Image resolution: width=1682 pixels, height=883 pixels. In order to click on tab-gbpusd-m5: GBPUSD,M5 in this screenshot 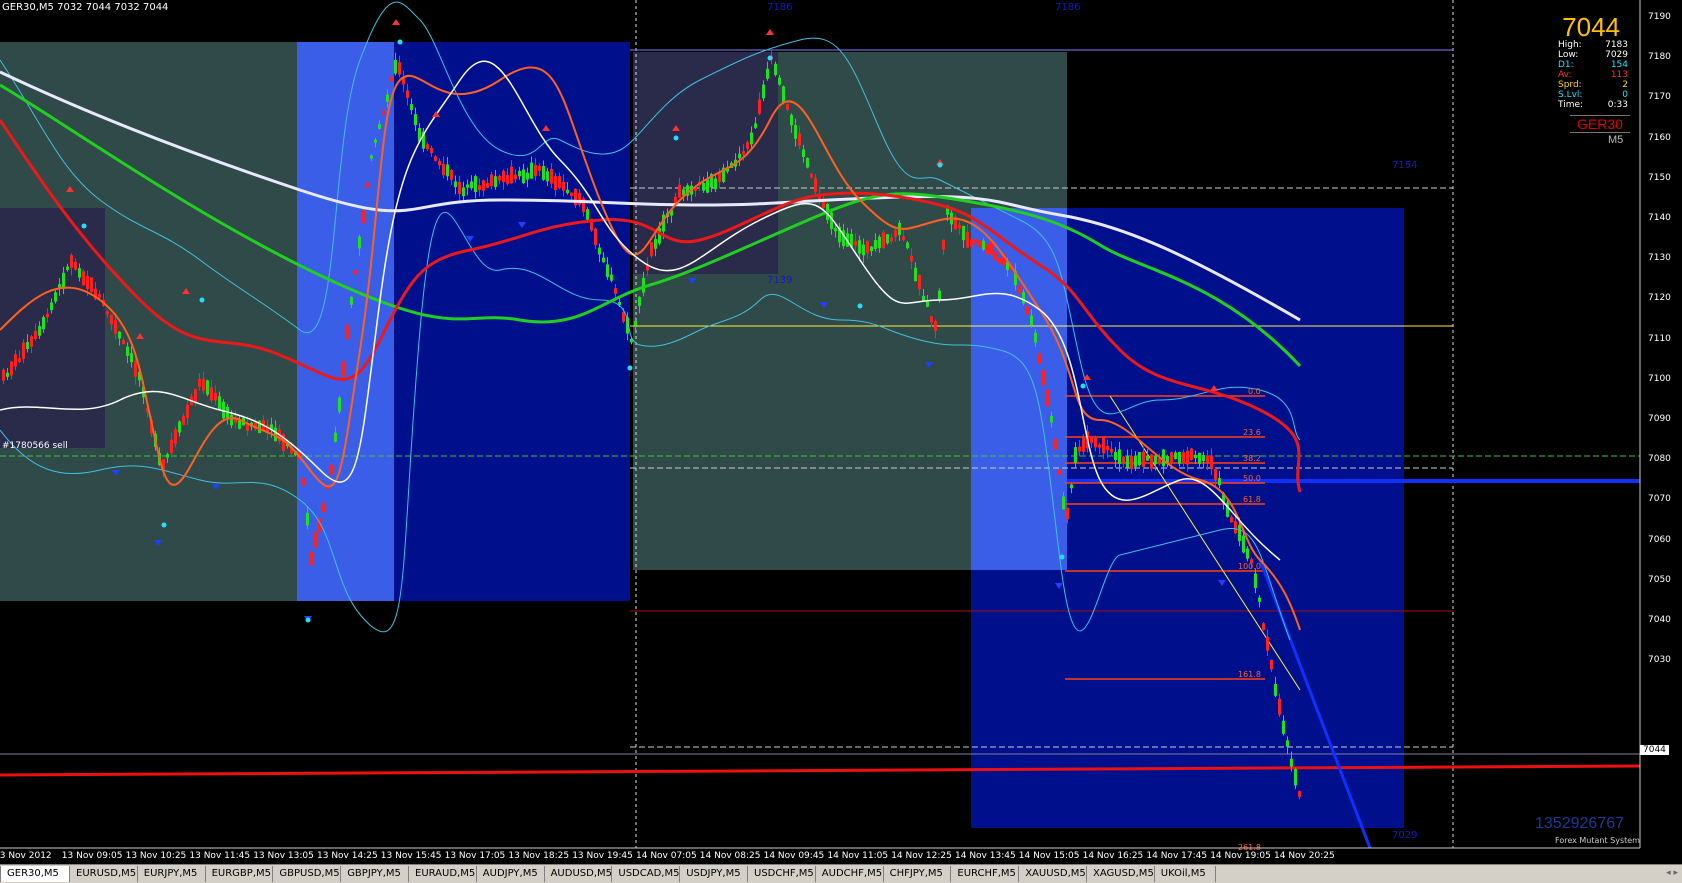, I will do `click(307, 874)`.